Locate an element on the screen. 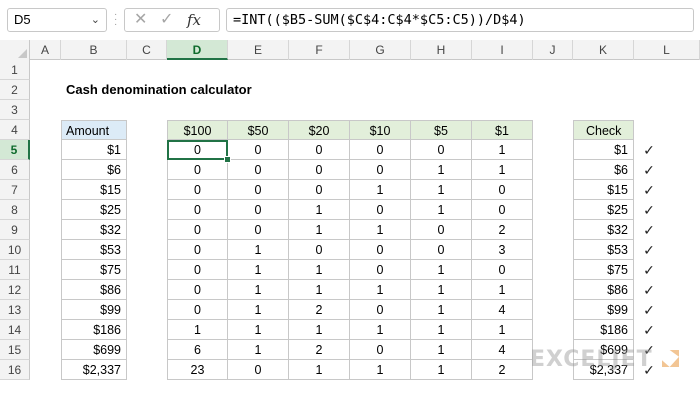 The height and width of the screenshot is (400, 700). row-header-10: 10 is located at coordinates (15, 250).